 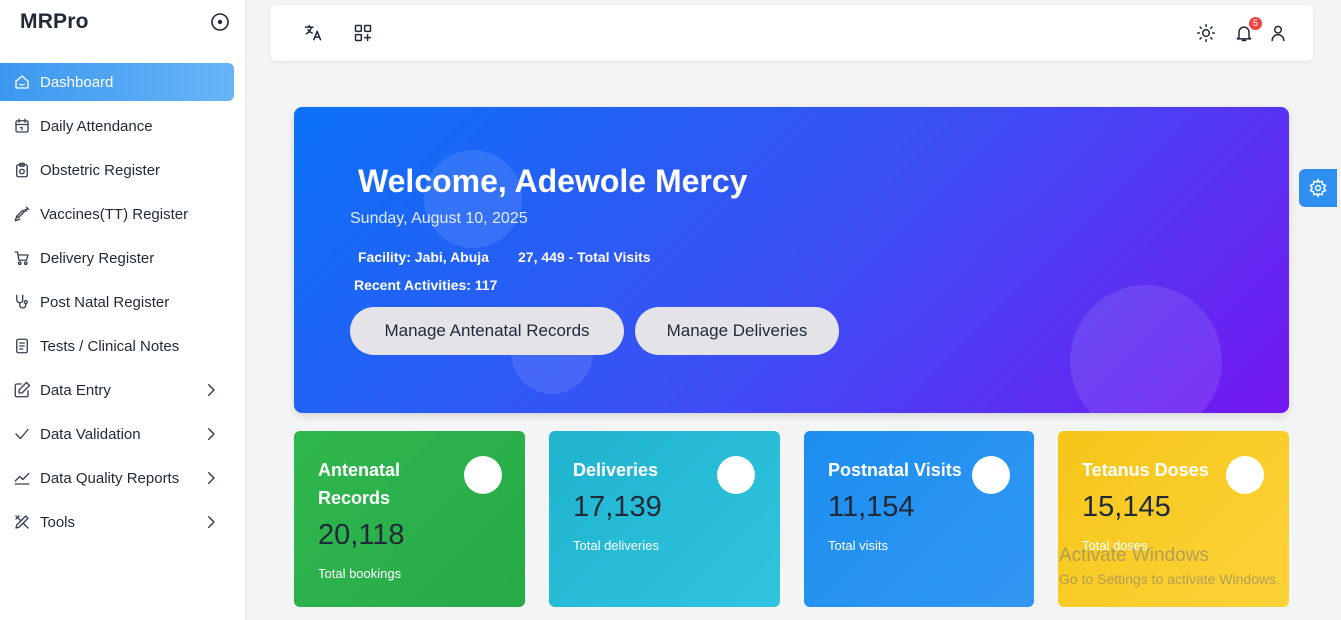 I want to click on stat-card-deliveries: Deliveries 17,139 Total deliveries, so click(x=664, y=519).